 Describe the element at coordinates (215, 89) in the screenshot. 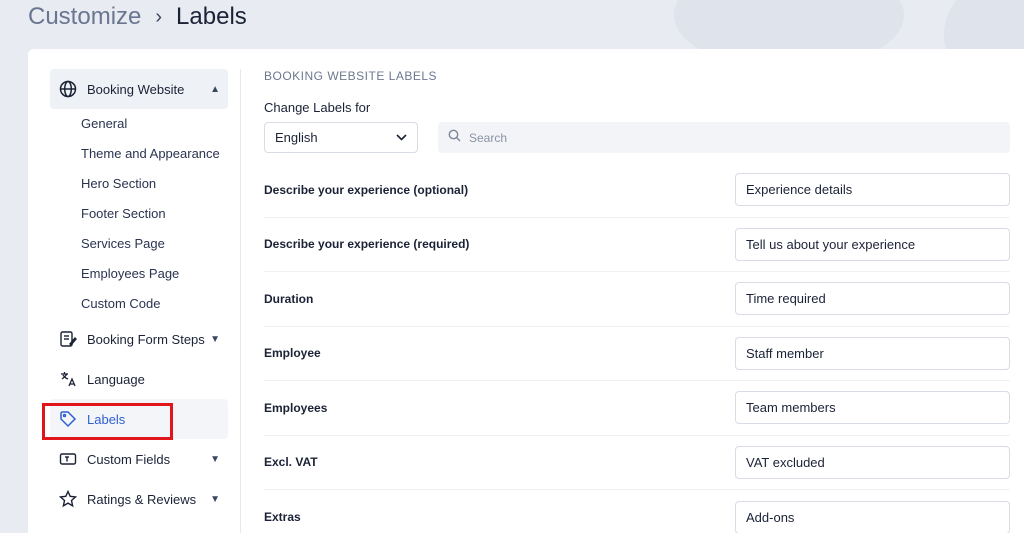

I see `chevron-up-icon: ▲` at that location.